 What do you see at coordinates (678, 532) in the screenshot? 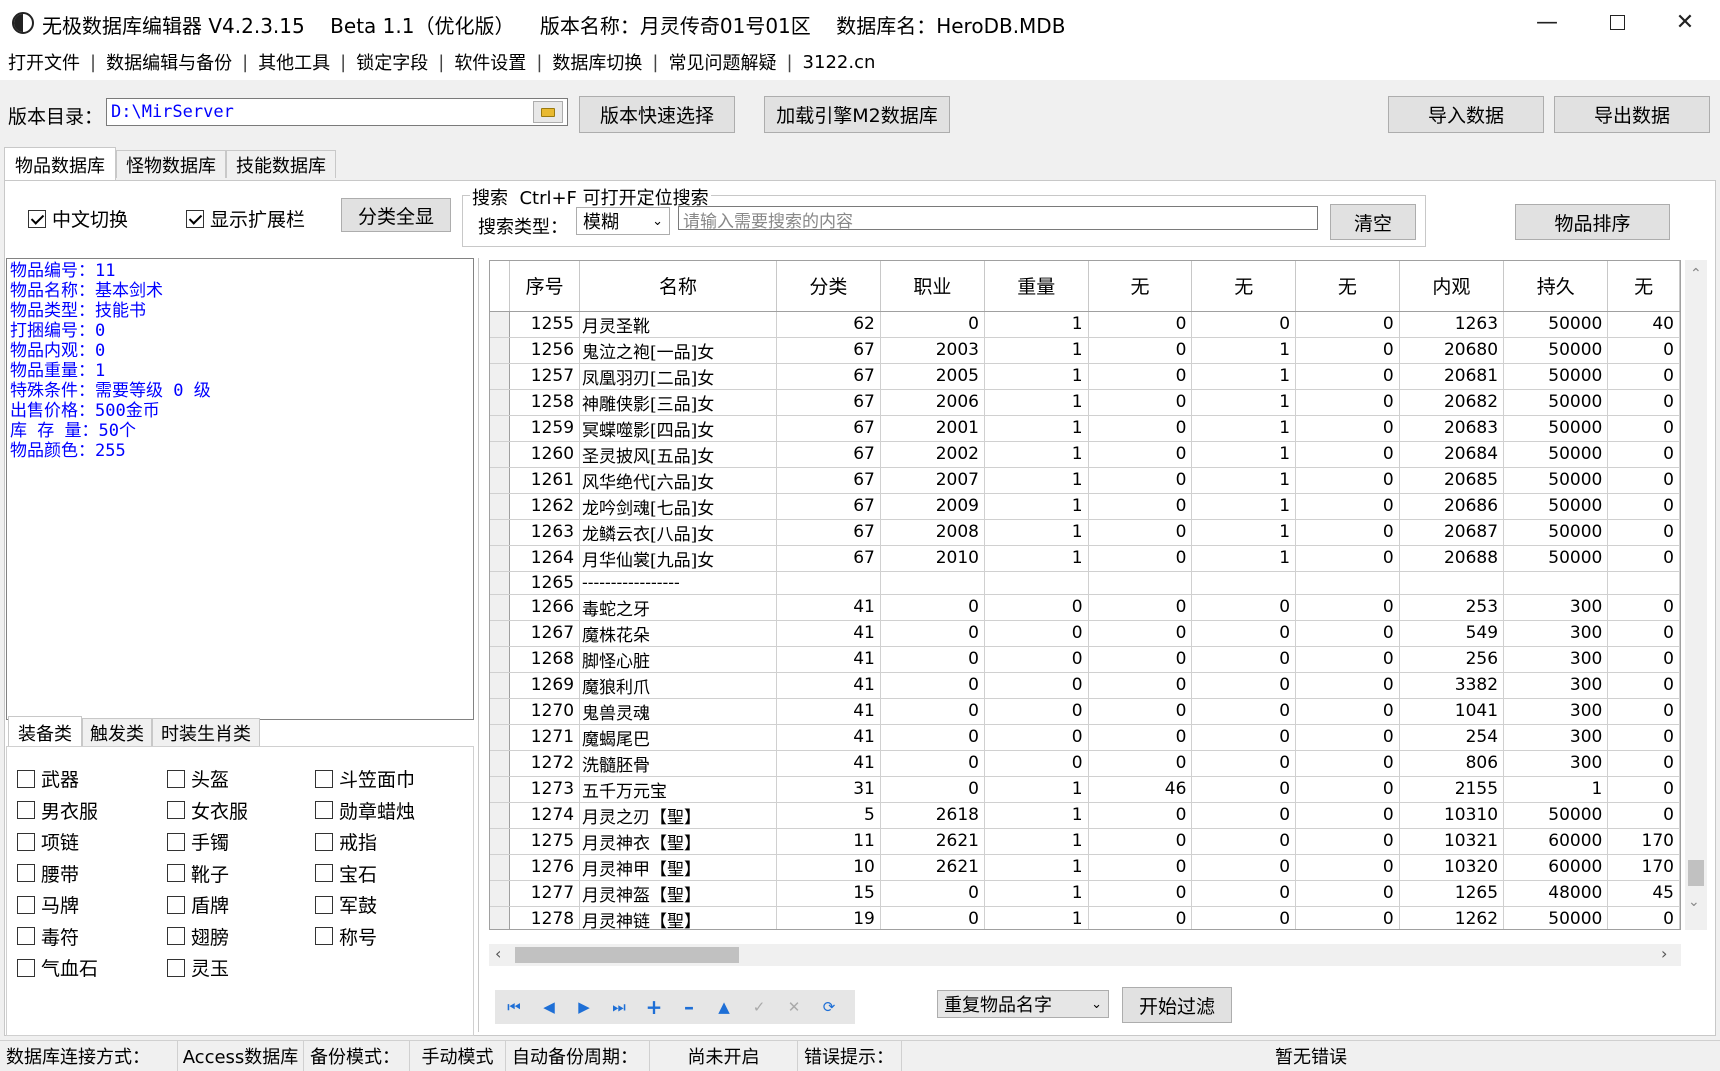
I see `table-cell: 龙鳞云衣[八品]女` at bounding box center [678, 532].